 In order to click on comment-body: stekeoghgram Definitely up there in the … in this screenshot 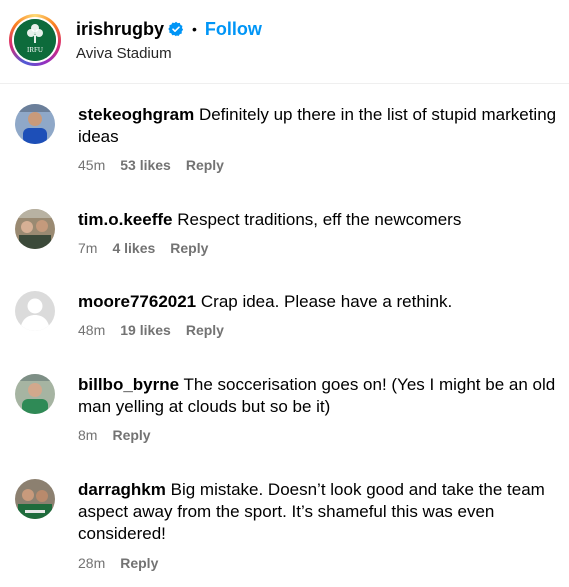, I will do `click(320, 138)`.